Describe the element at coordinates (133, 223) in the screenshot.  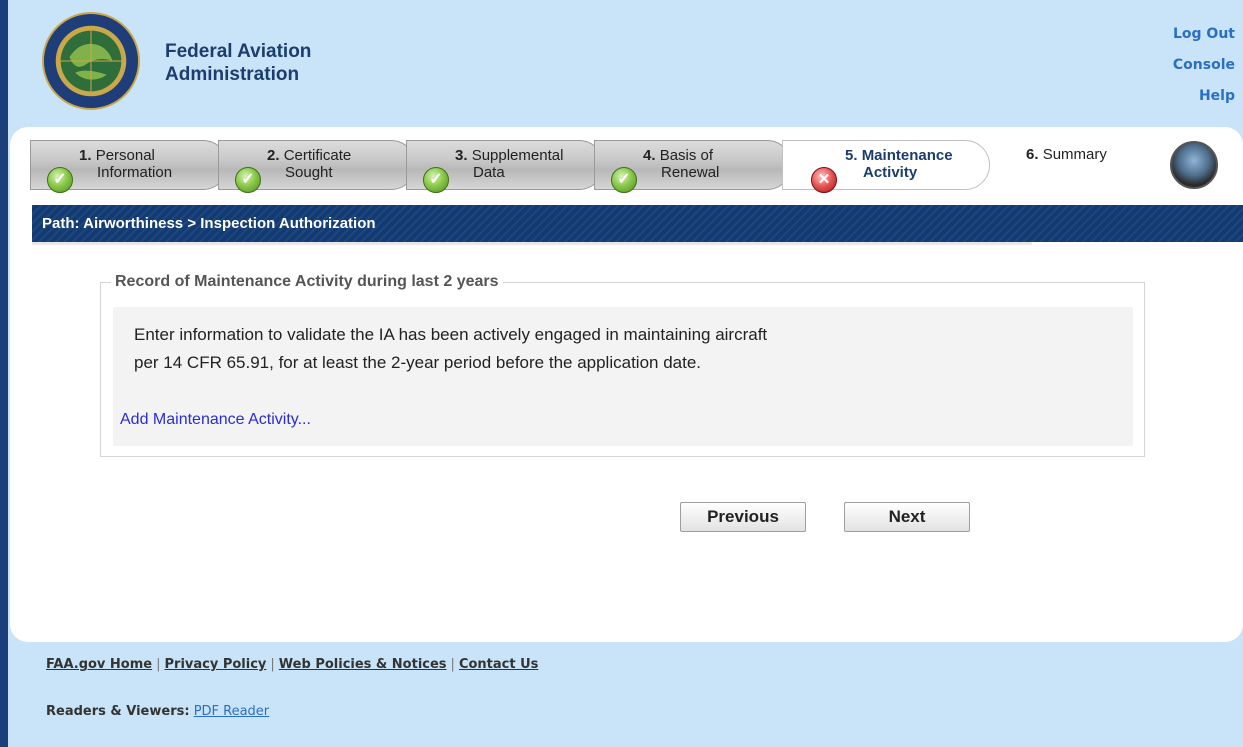
I see `path-crumb-airworthiness: Airworthiness` at that location.